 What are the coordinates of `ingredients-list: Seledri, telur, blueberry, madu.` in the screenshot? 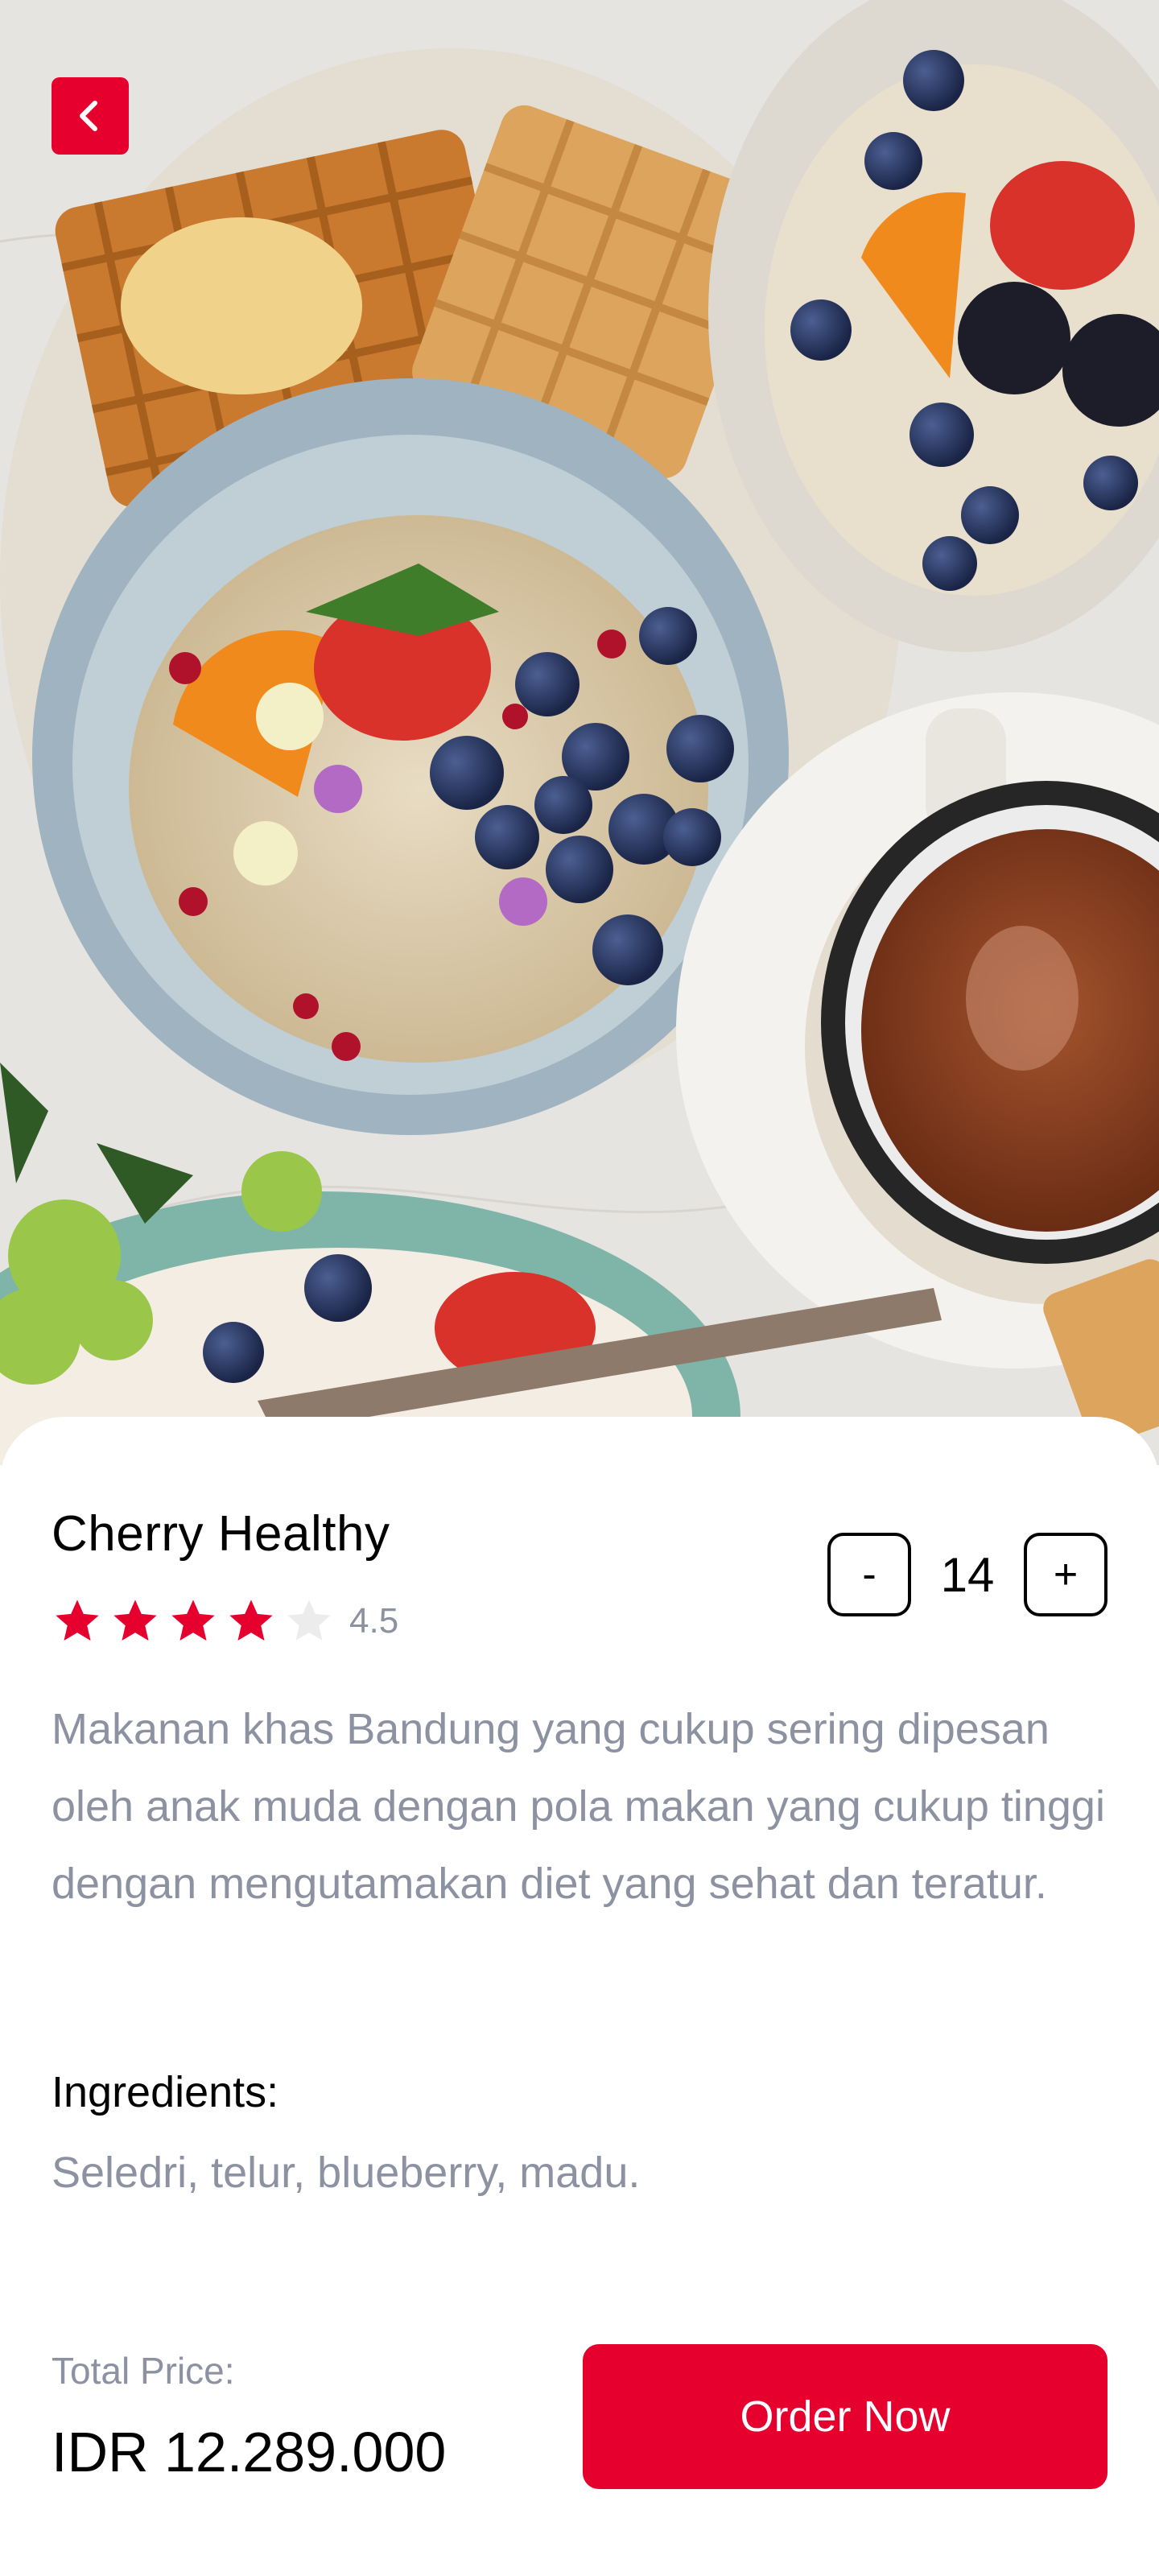 It's located at (346, 2173).